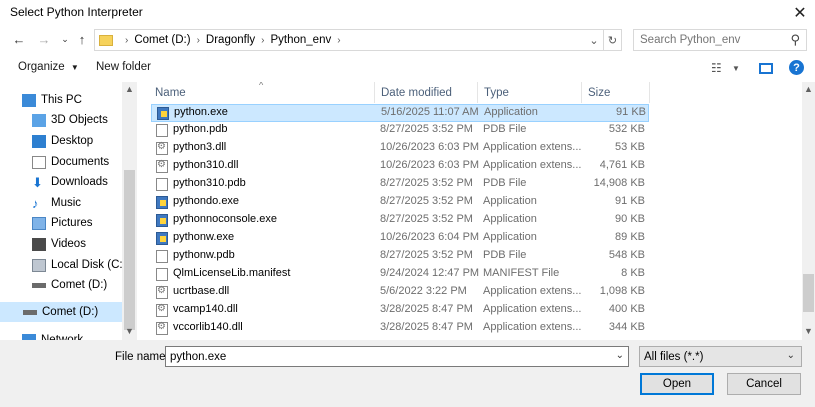 This screenshot has width=815, height=407. Describe the element at coordinates (209, 183) in the screenshot. I see `file-name: python310.pdb` at that location.